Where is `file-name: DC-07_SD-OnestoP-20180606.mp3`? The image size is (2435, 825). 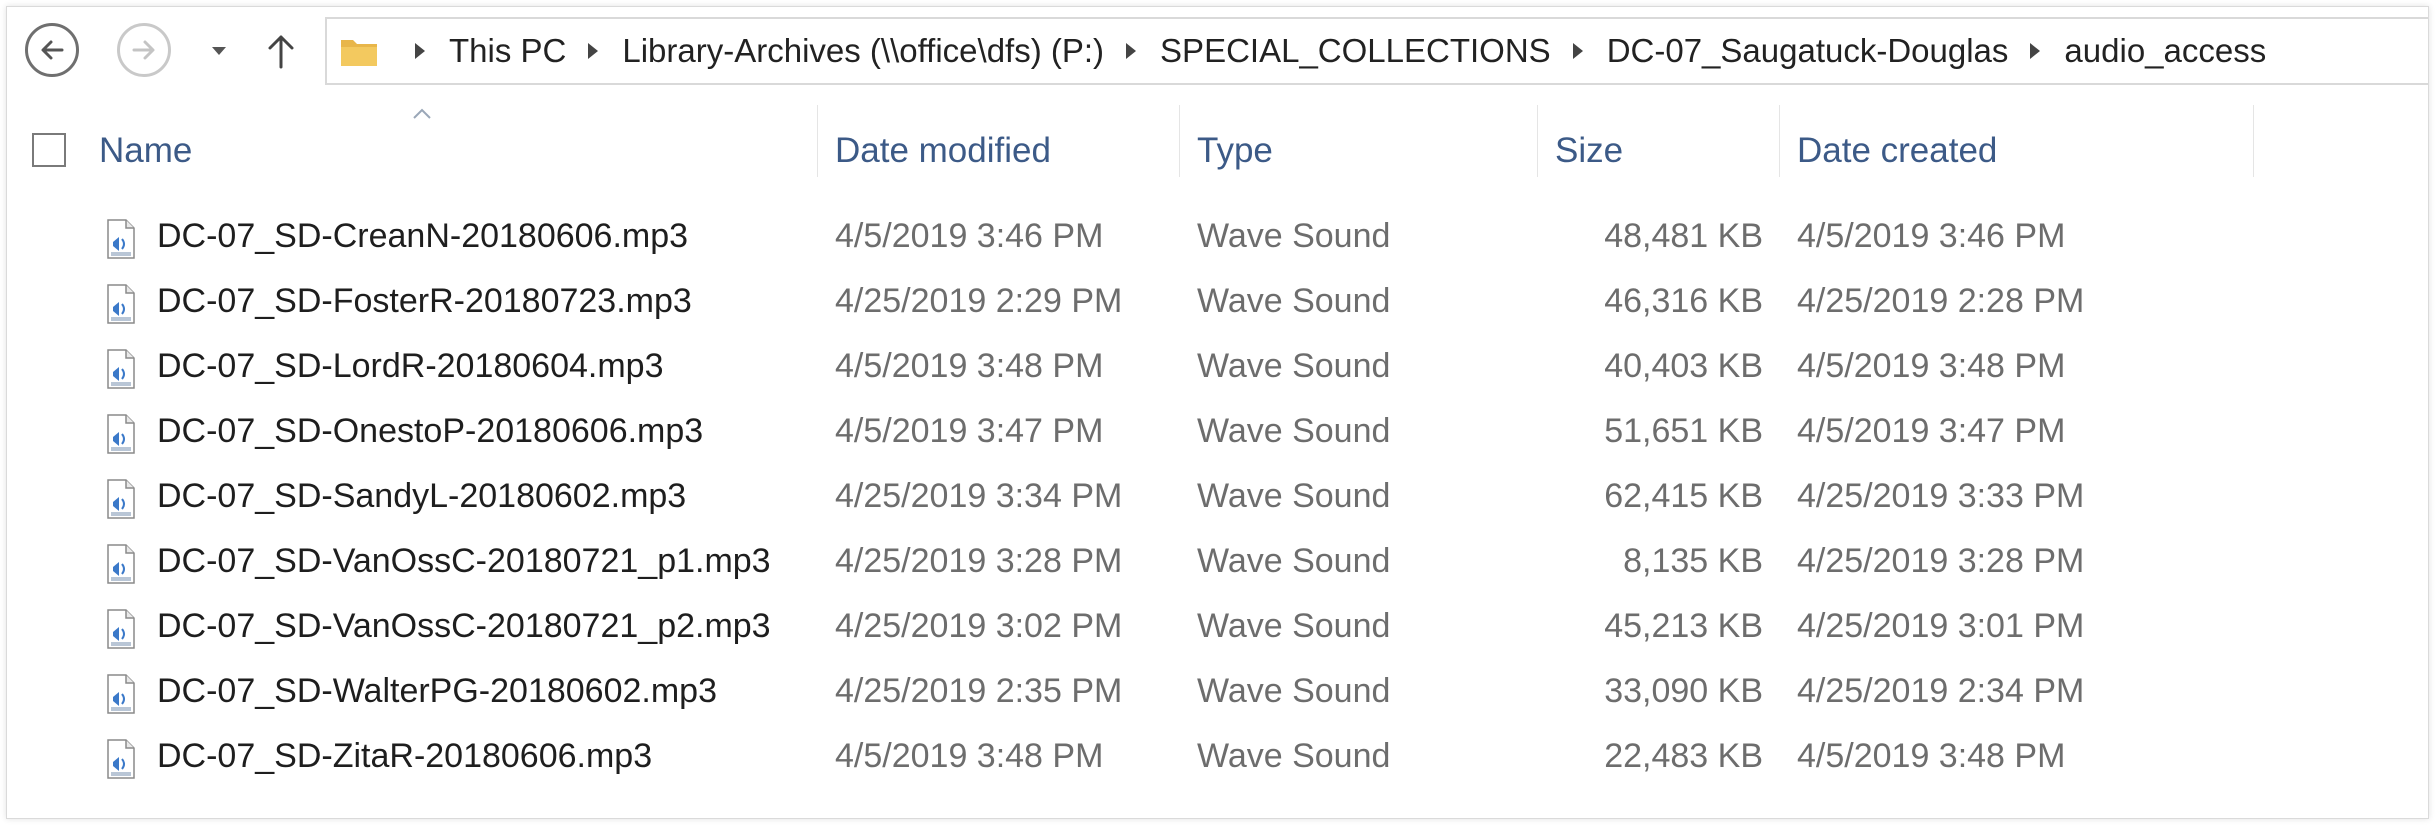
file-name: DC-07_SD-OnestoP-20180606.mp3 is located at coordinates (430, 431).